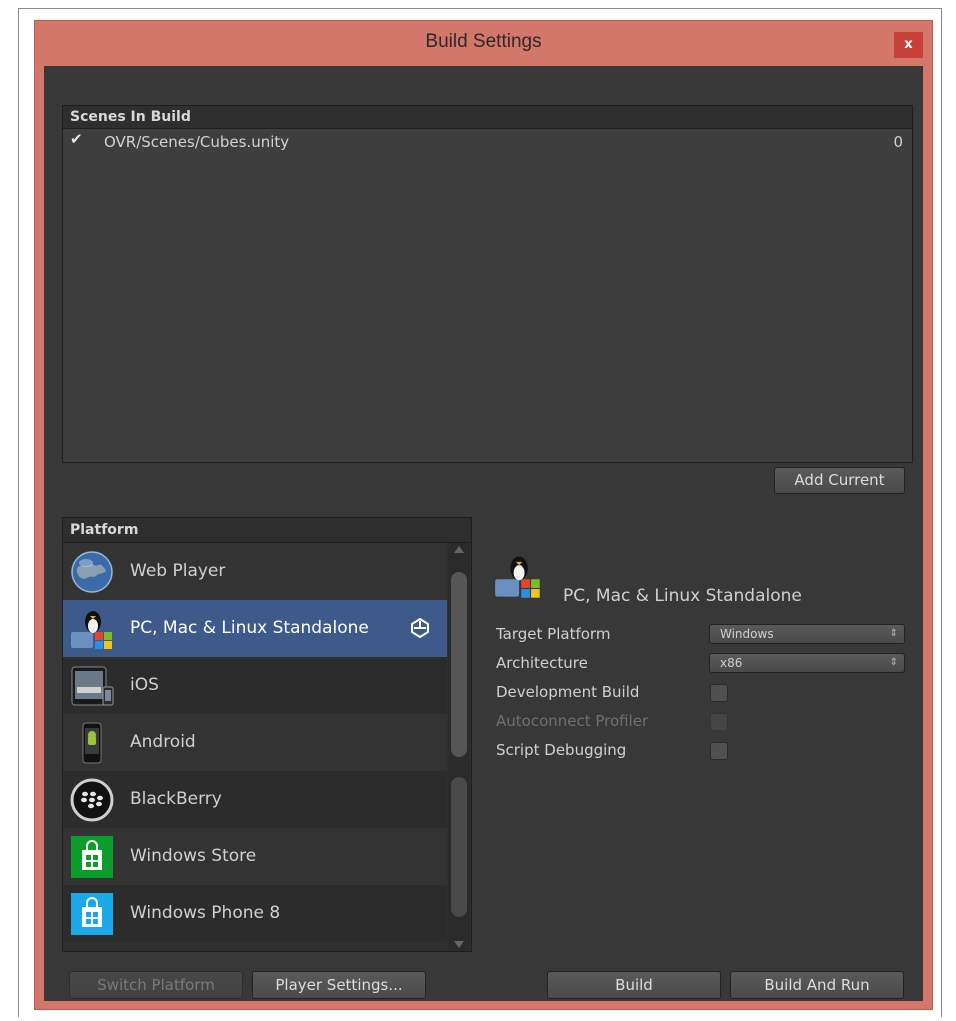 This screenshot has width=956, height=1021. Describe the element at coordinates (719, 693) in the screenshot. I see `development-build-checkbox` at that location.